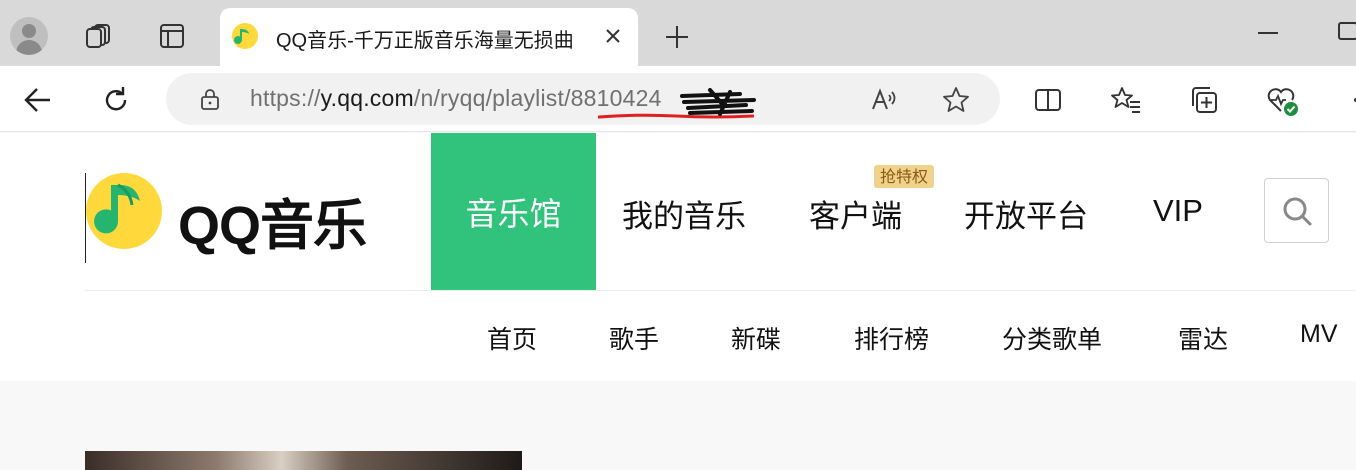  What do you see at coordinates (956, 100) in the screenshot?
I see `star-icon` at bounding box center [956, 100].